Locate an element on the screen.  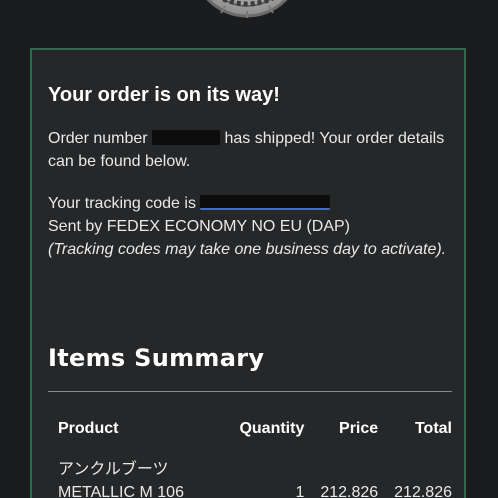
divider is located at coordinates (250, 391).